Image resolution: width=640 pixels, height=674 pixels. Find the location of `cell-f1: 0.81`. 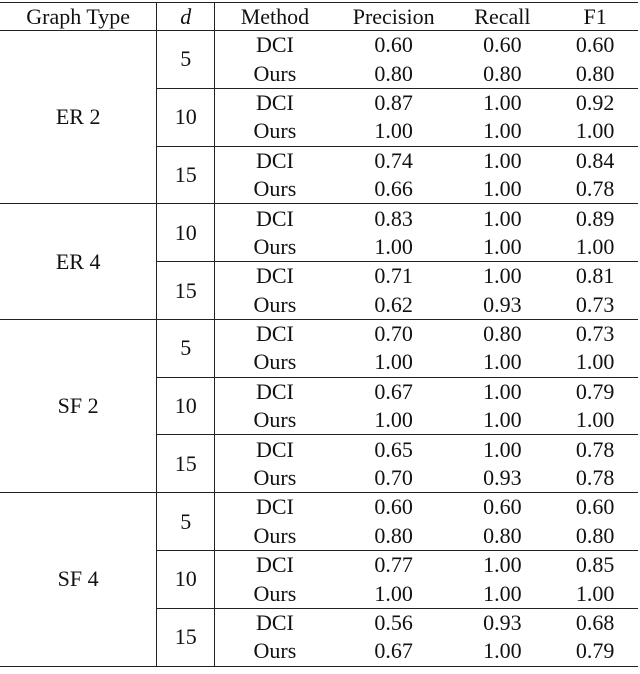

cell-f1: 0.81 is located at coordinates (595, 276).